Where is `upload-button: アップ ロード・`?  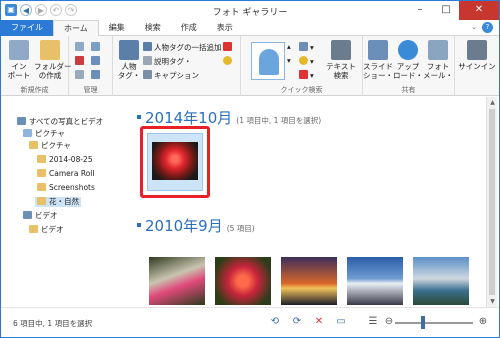 upload-button: アップ ロード・ is located at coordinates (408, 60).